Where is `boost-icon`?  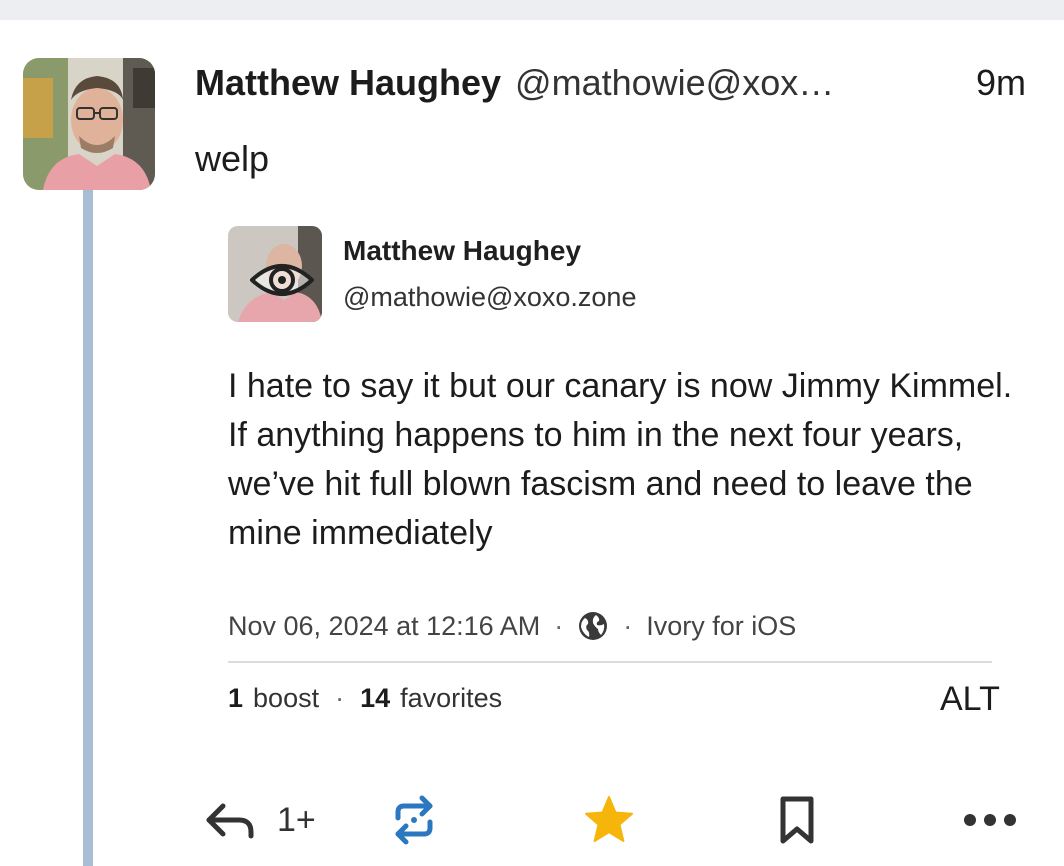 boost-icon is located at coordinates (414, 820).